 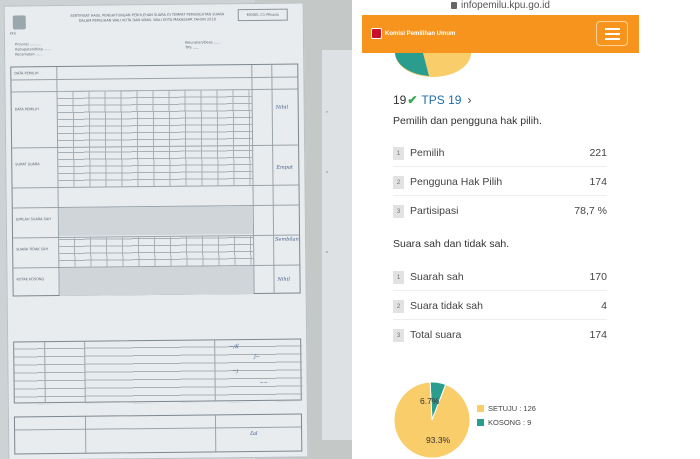 I want to click on row-label: SURAT SUARA, so click(x=27, y=164).